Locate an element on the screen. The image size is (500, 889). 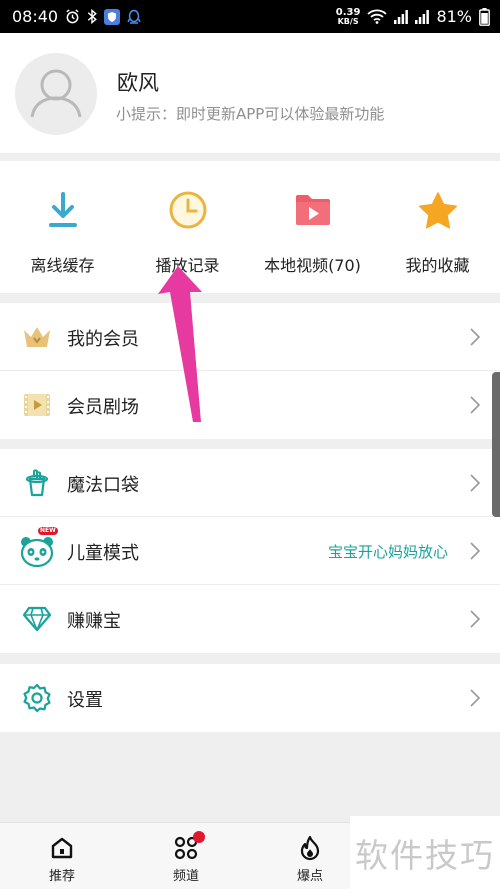
quick-actions: 离线缓存 播放记录 本地视频(70) 我的收藏 is located at coordinates (250, 227).